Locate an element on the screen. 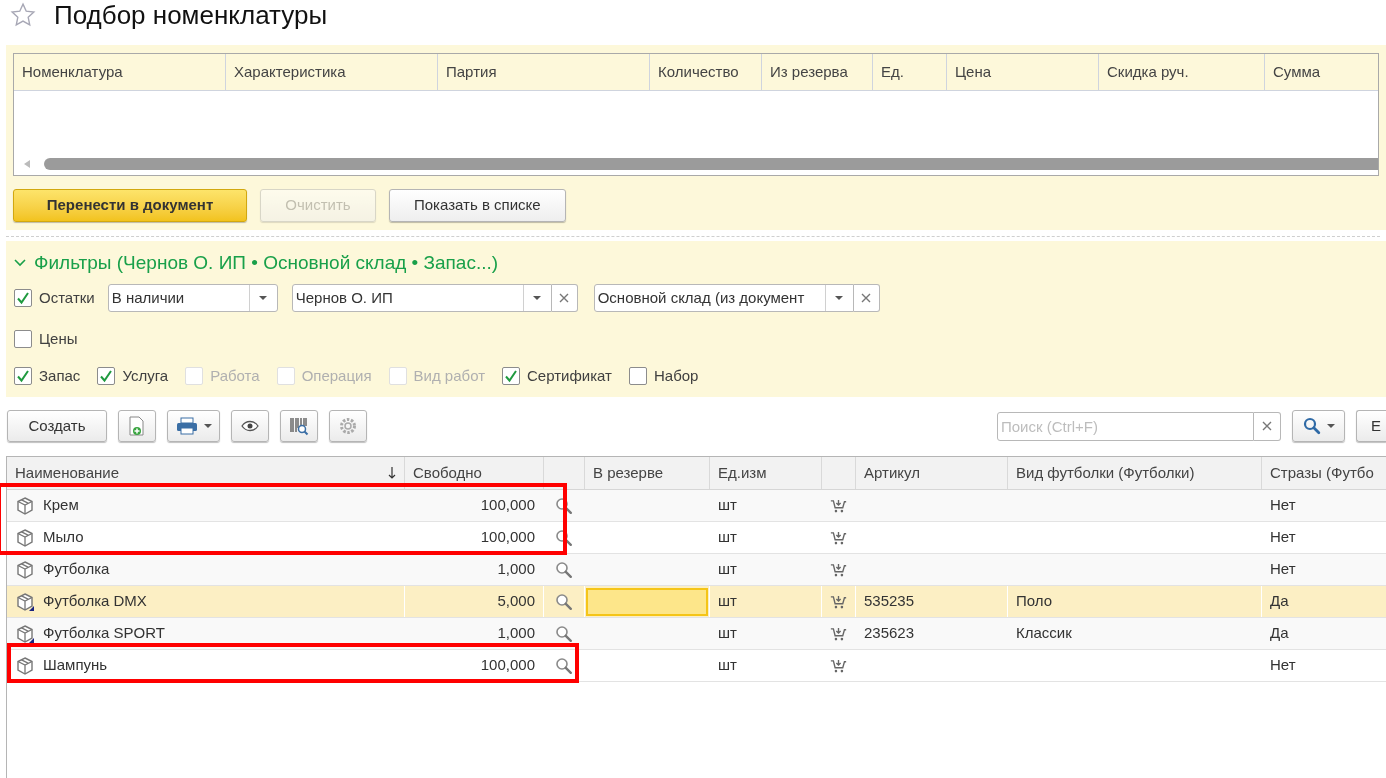 Image resolution: width=1386 pixels, height=778 pixels. active-cell is located at coordinates (647, 601).